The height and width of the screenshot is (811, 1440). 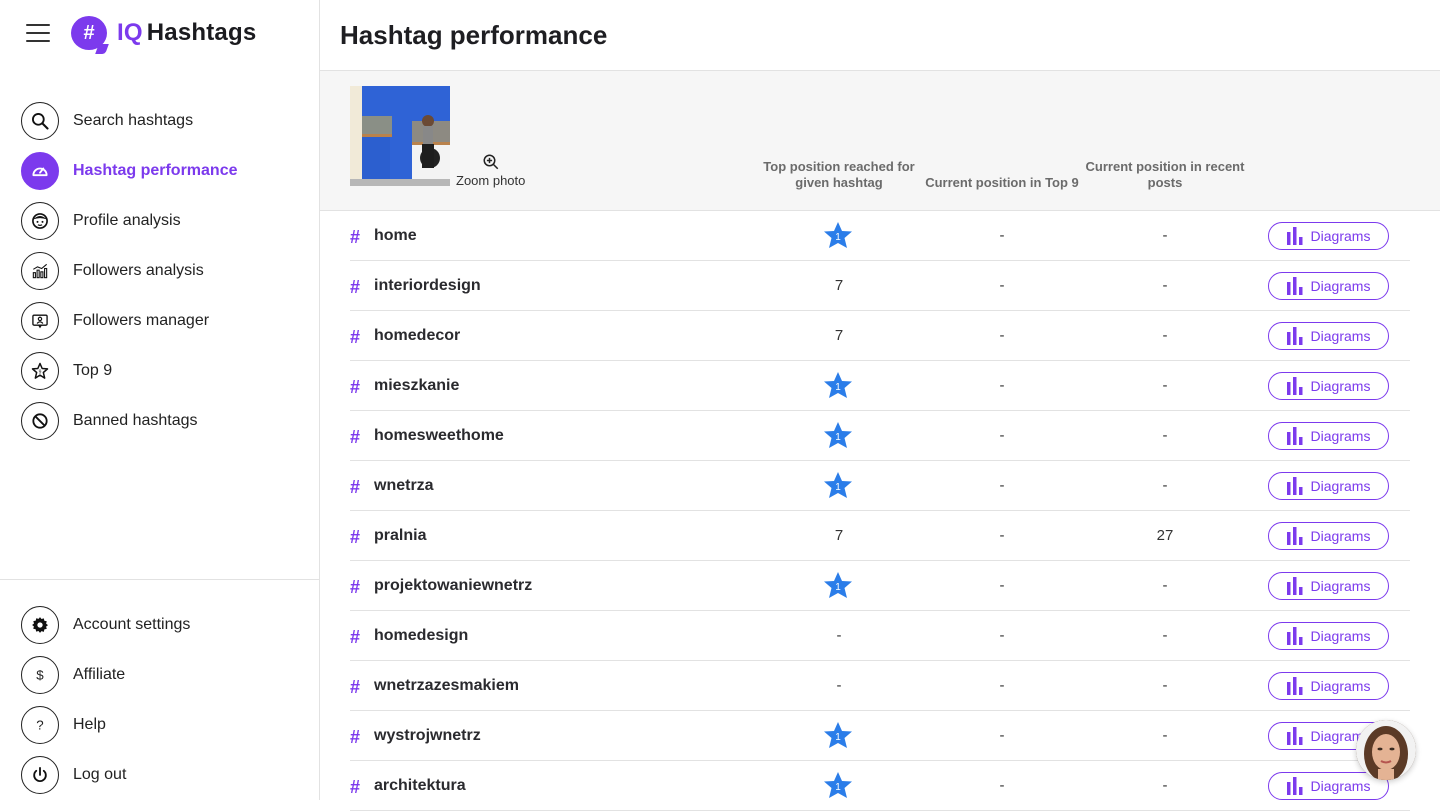 What do you see at coordinates (132, 624) in the screenshot?
I see `sidebar-item-label: Account settings` at bounding box center [132, 624].